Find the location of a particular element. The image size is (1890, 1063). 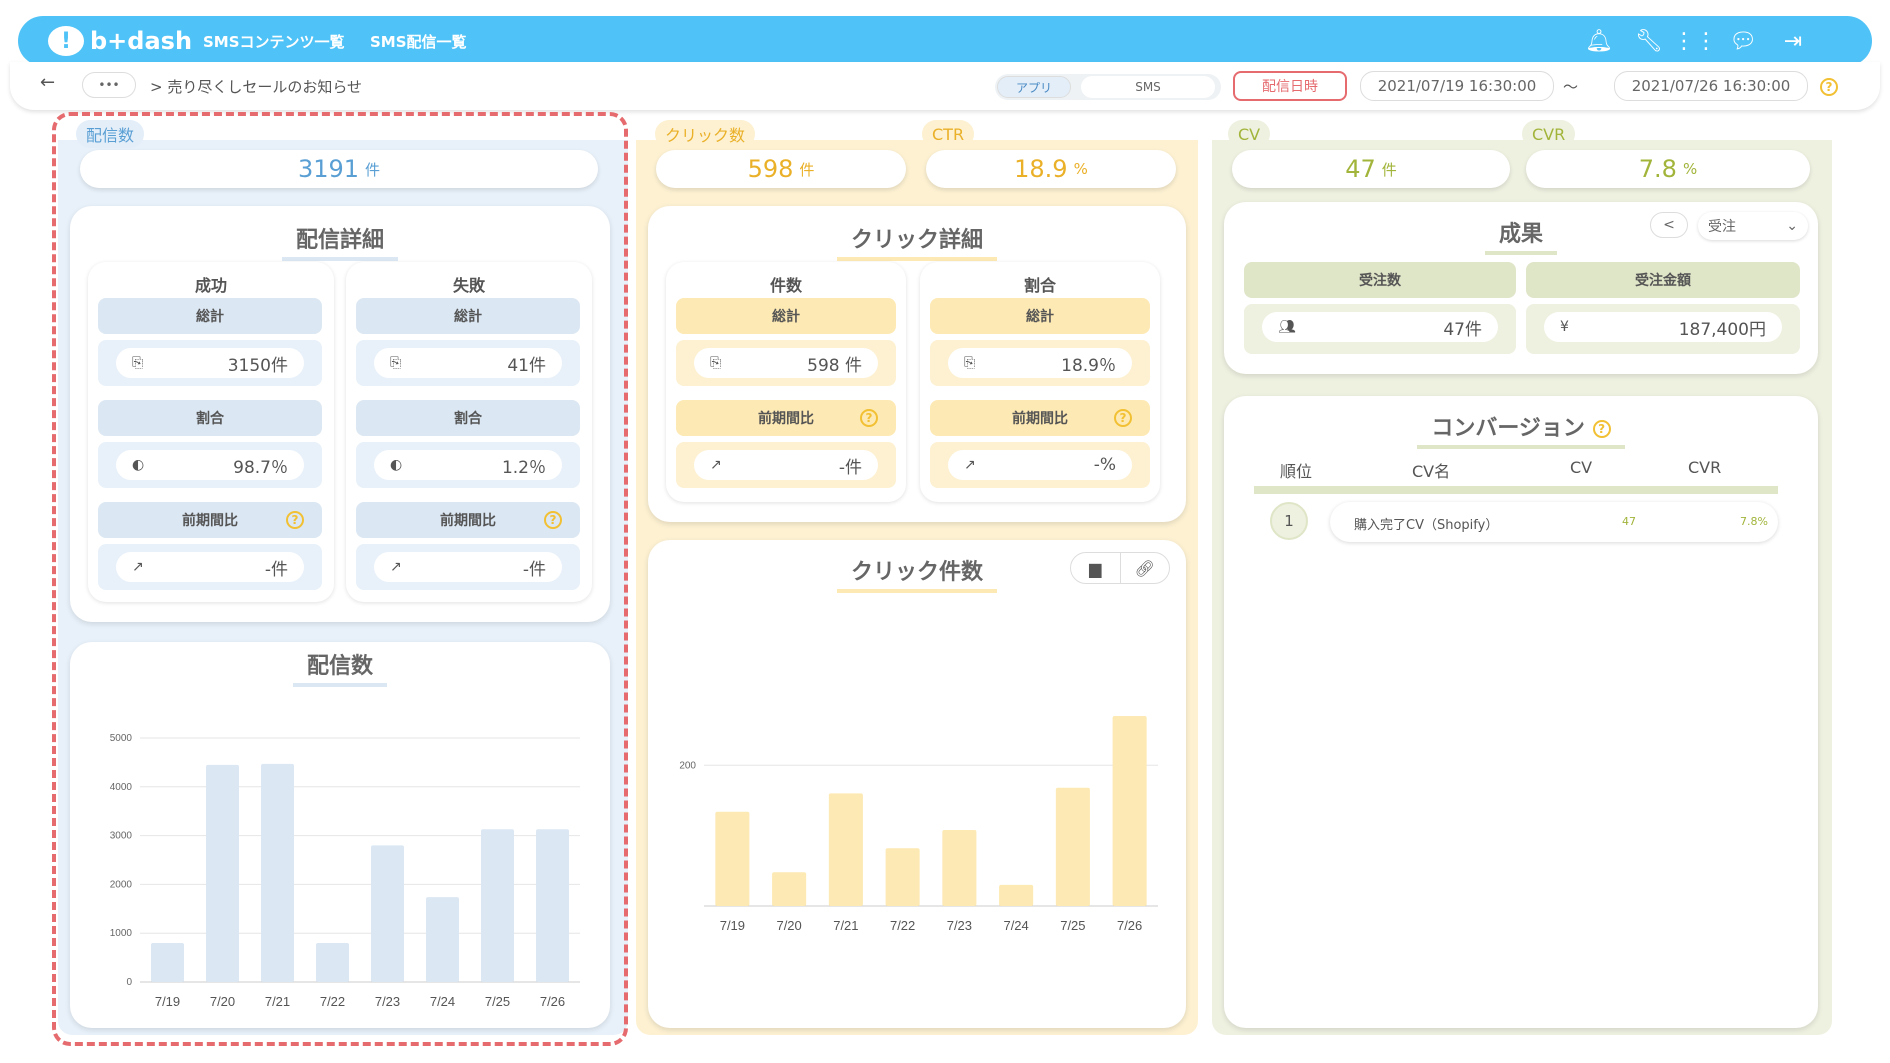

date-to-input: 2021/07/26 16:30:00 is located at coordinates (1711, 86).